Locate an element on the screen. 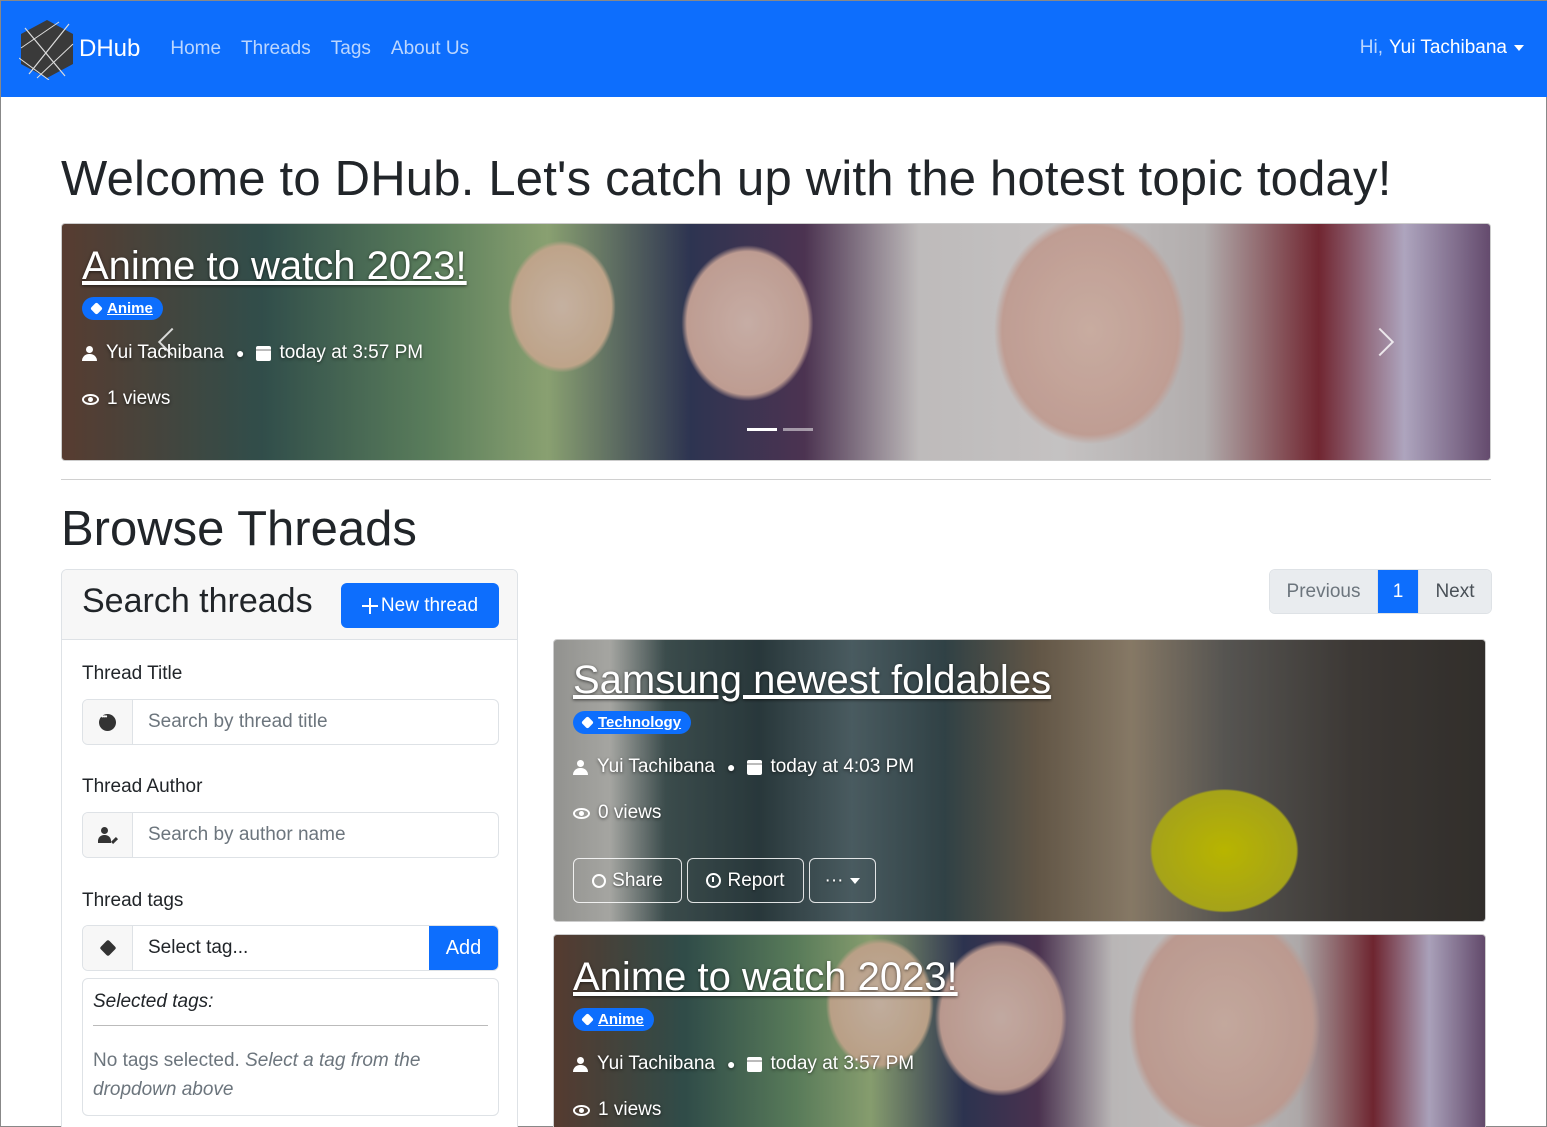 This screenshot has width=1547, height=1127. nav-home: Home is located at coordinates (195, 49).